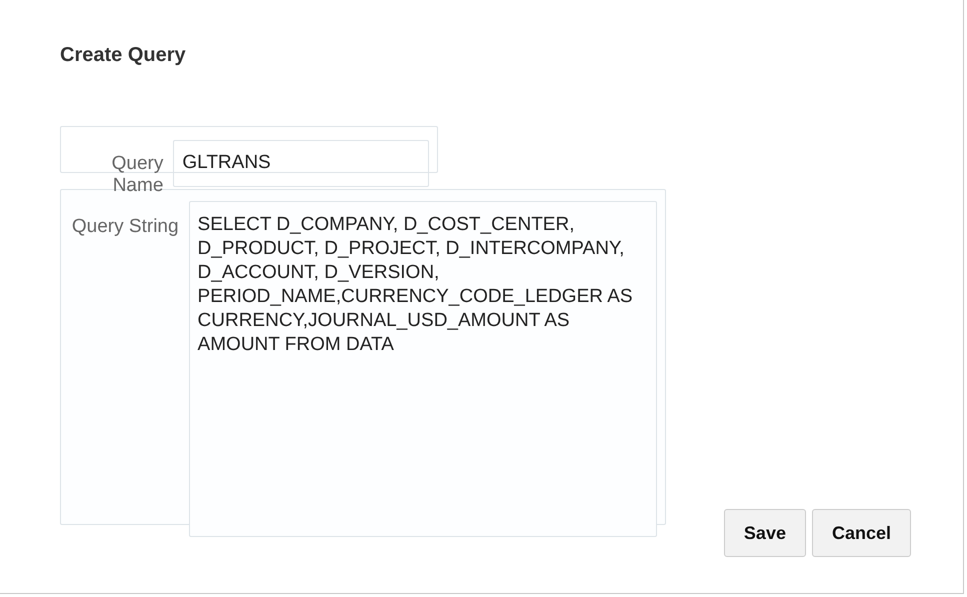  What do you see at coordinates (123, 55) in the screenshot?
I see `dialog-title: Create Query` at bounding box center [123, 55].